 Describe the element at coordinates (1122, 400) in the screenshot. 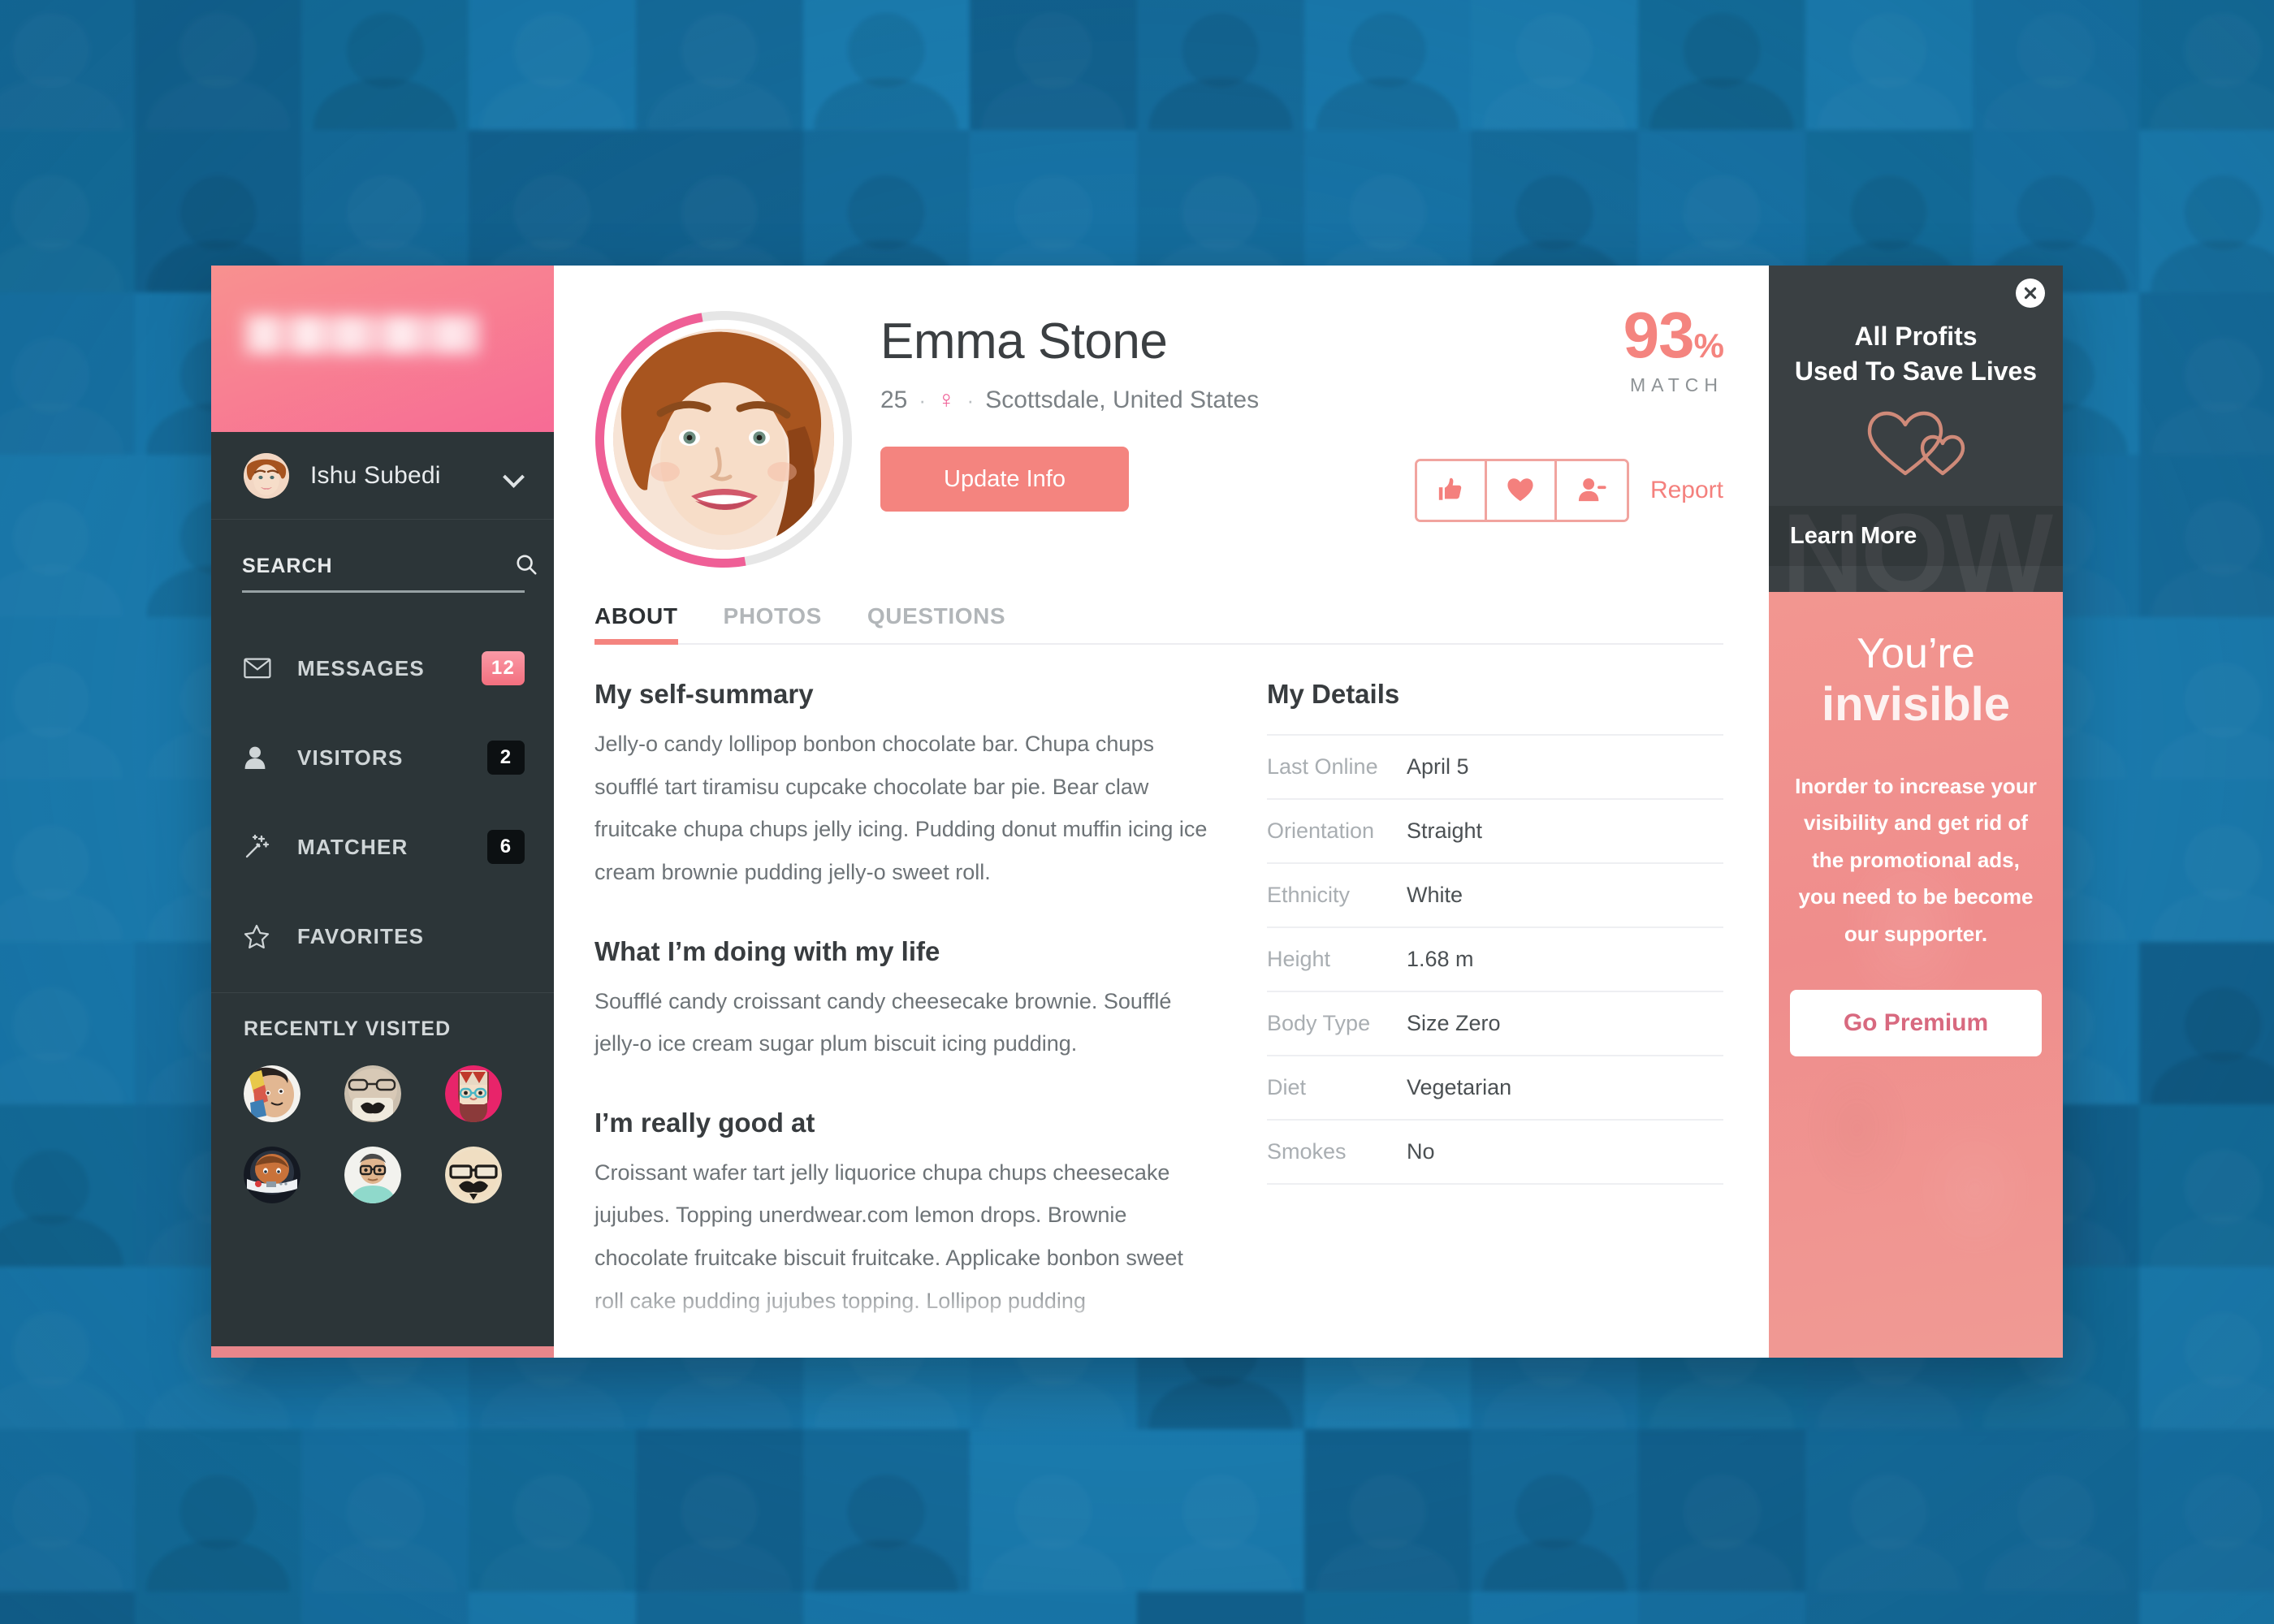

I see `profile-location: Scottsdale, United States` at that location.